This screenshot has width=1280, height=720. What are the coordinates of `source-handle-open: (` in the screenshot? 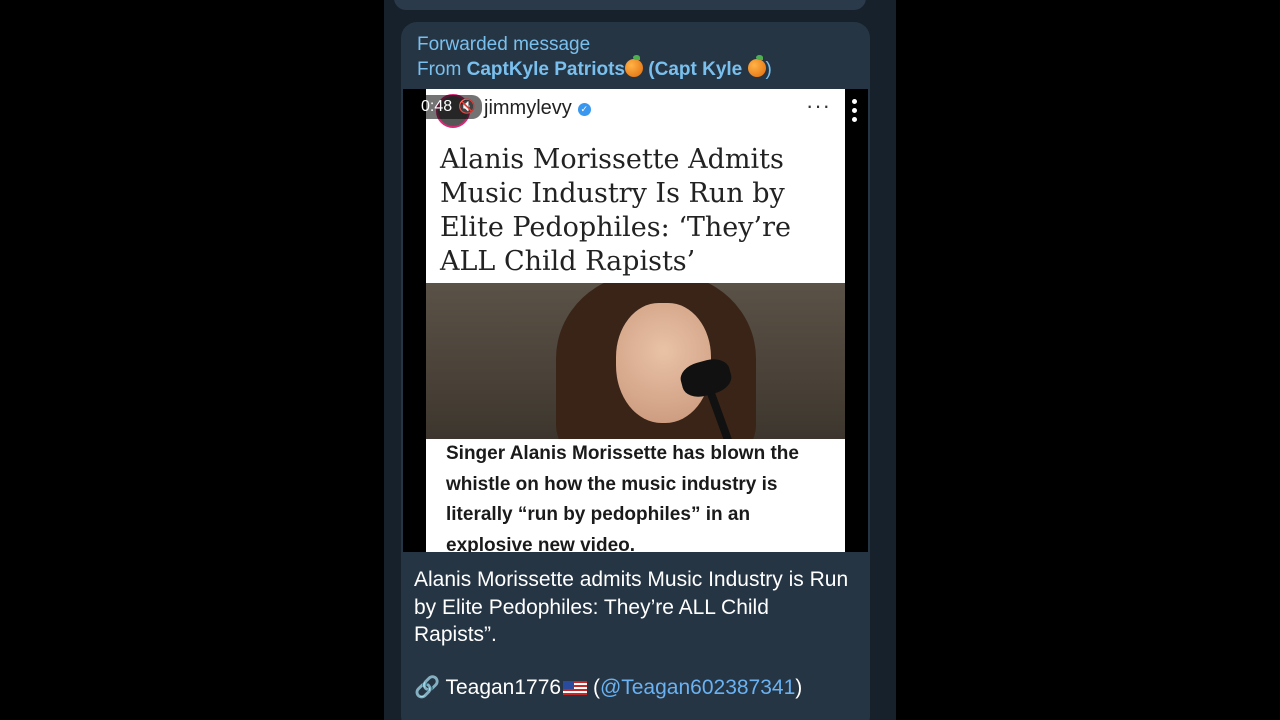 It's located at (596, 687).